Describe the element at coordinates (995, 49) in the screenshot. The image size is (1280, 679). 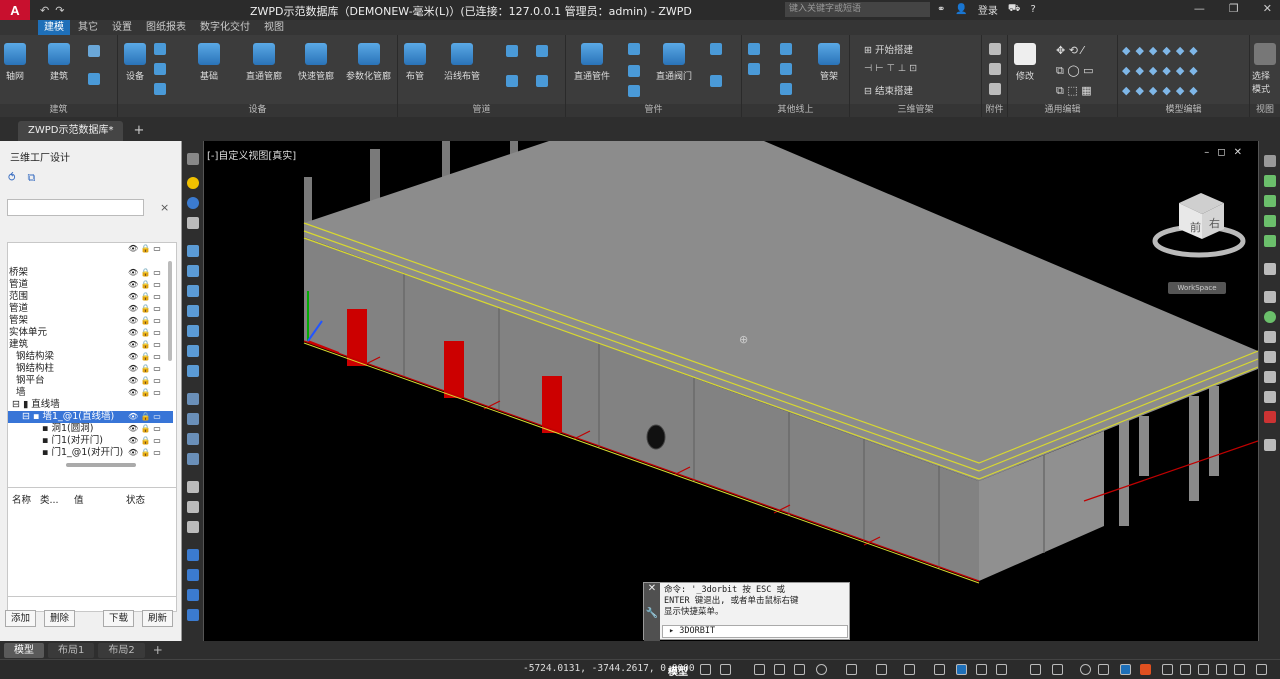
I see `attach-1-icon` at that location.